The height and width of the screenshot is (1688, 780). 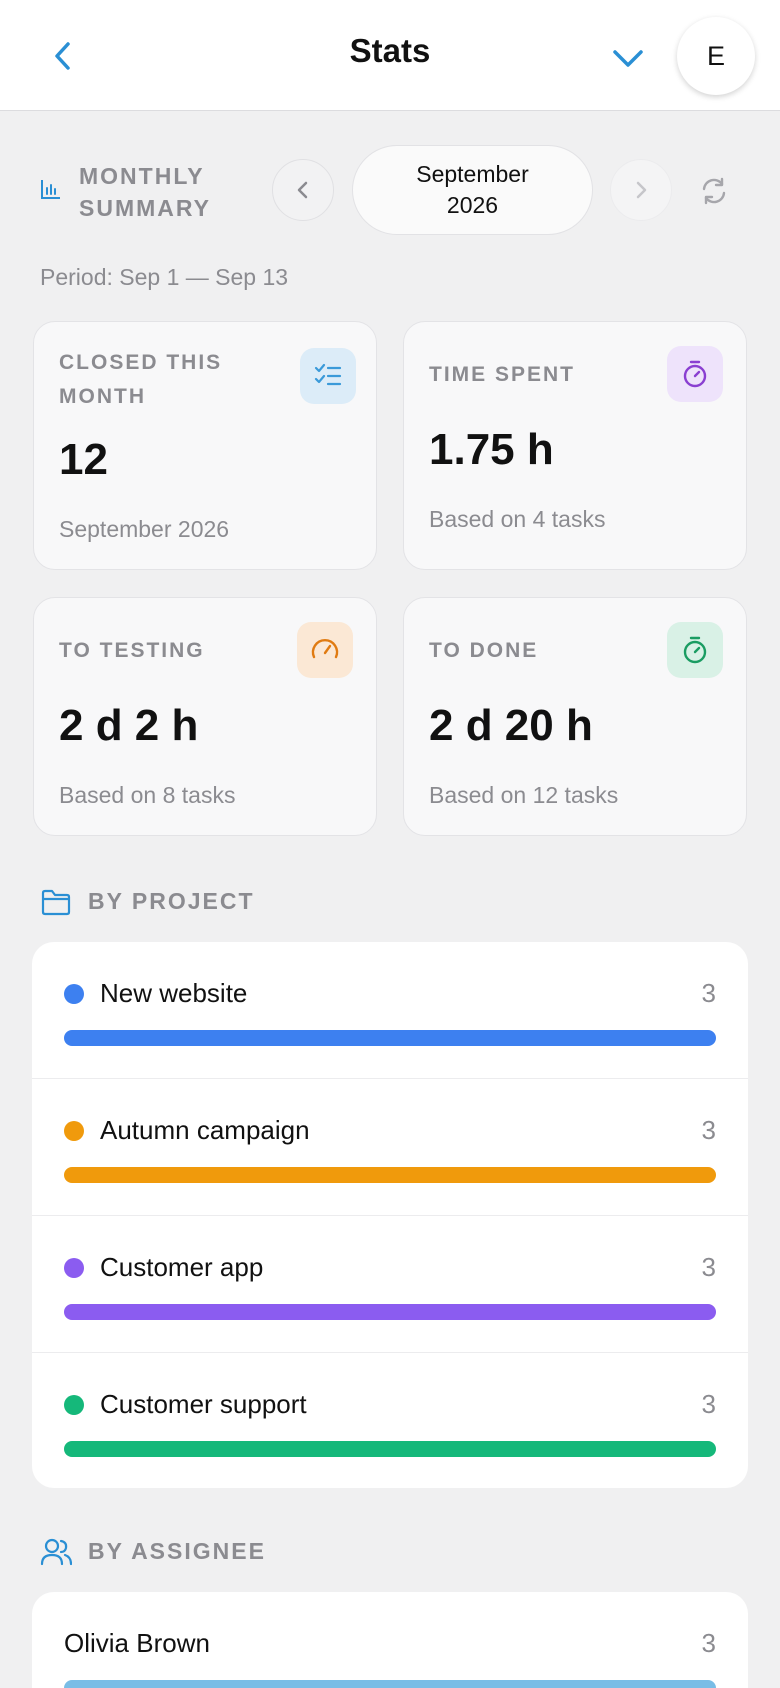 I want to click on refresh-icon, so click(x=714, y=191).